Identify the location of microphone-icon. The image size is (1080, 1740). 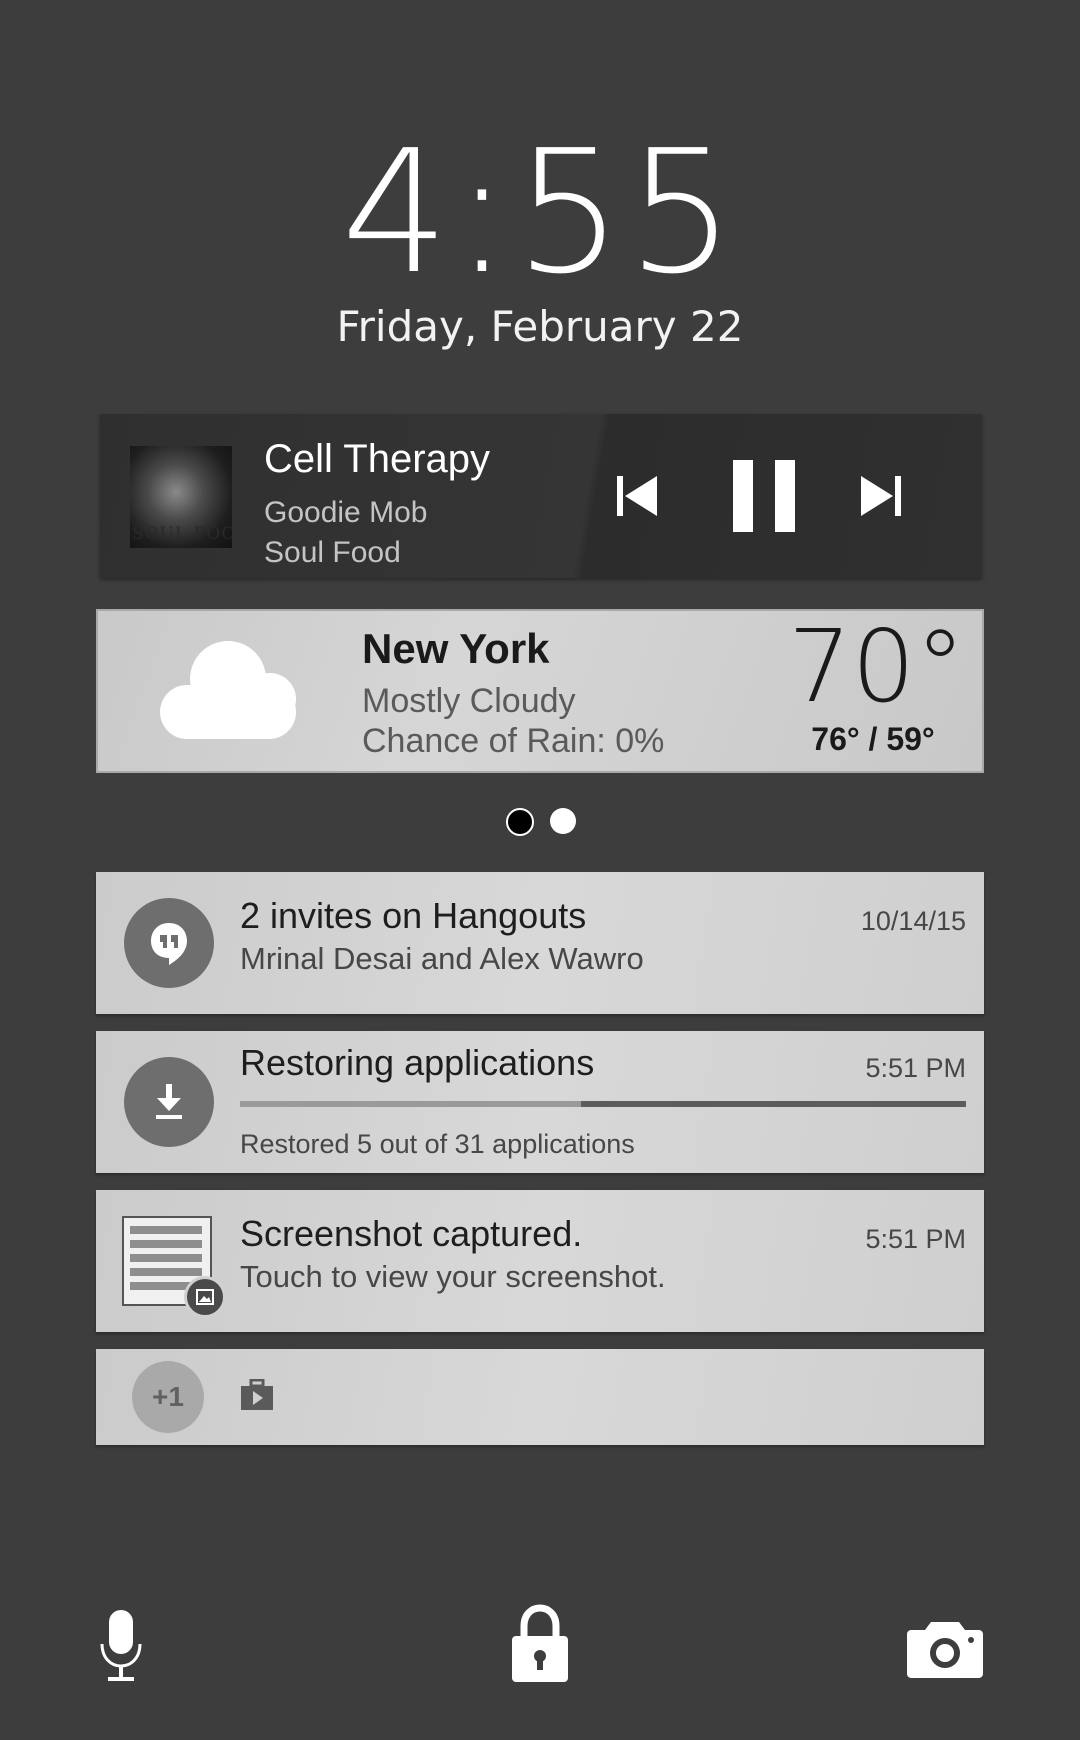
(121, 1645).